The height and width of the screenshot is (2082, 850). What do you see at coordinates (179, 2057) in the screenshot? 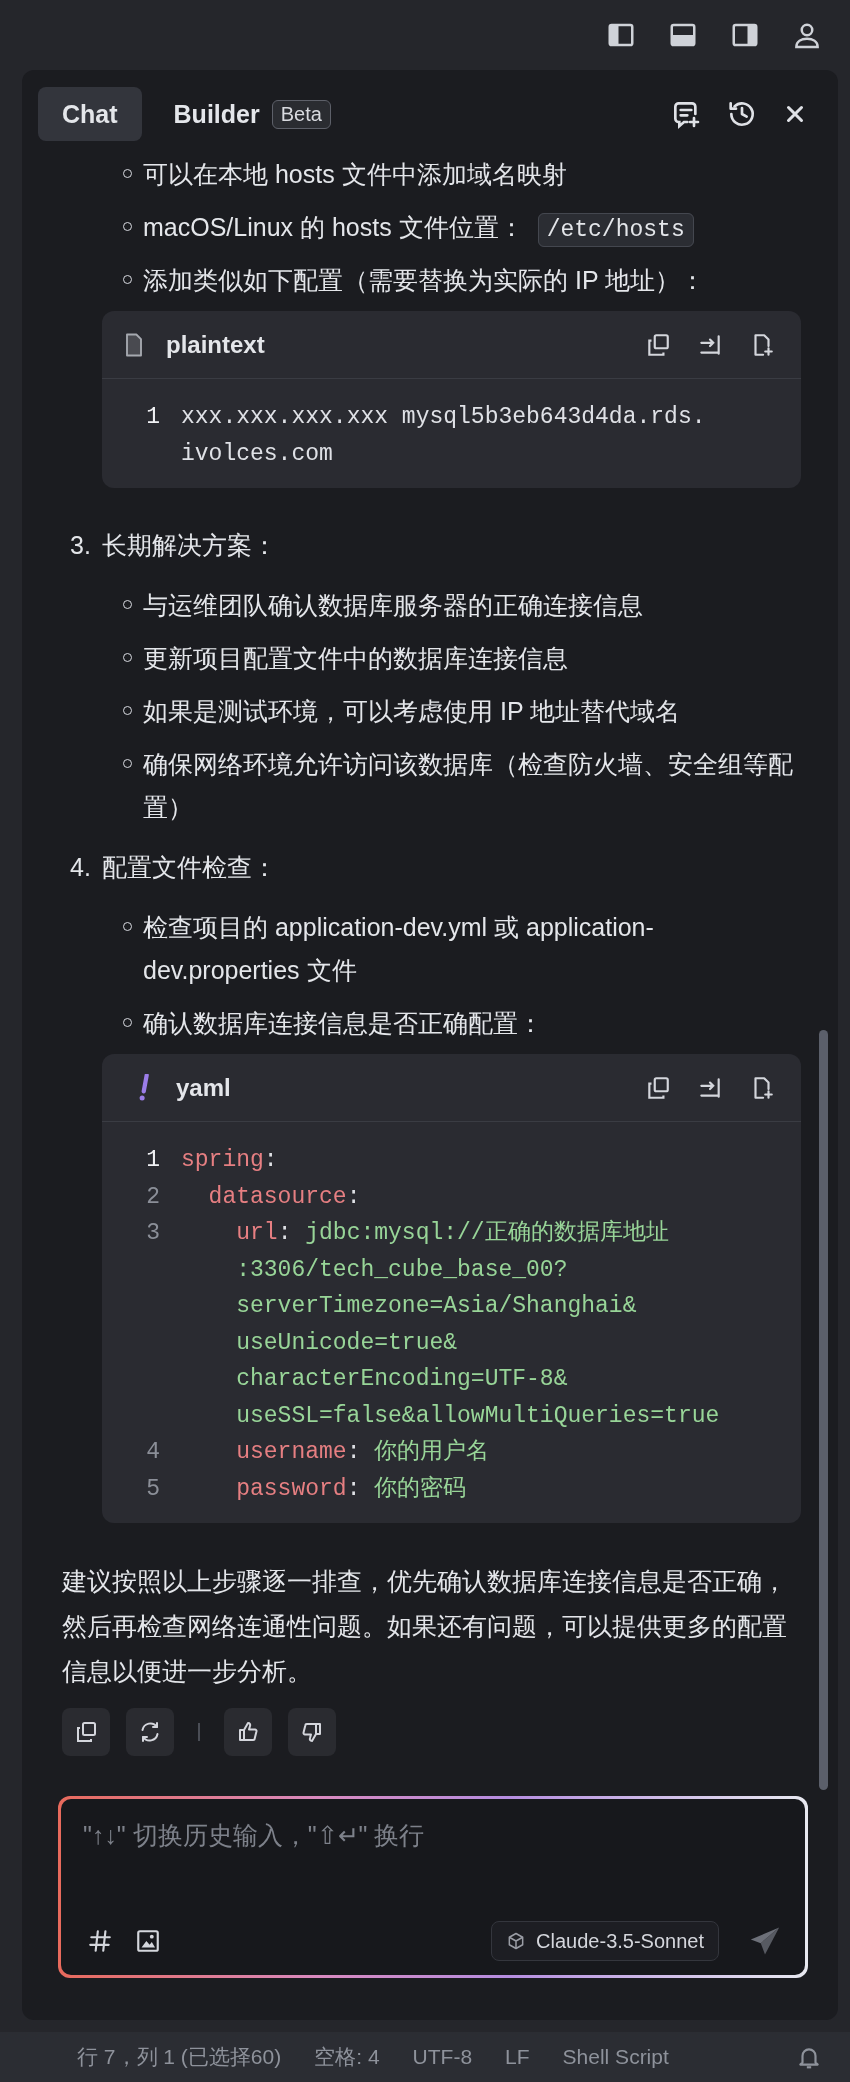
I see `status-item: 行 7，列 1 (已选择60)` at bounding box center [179, 2057].